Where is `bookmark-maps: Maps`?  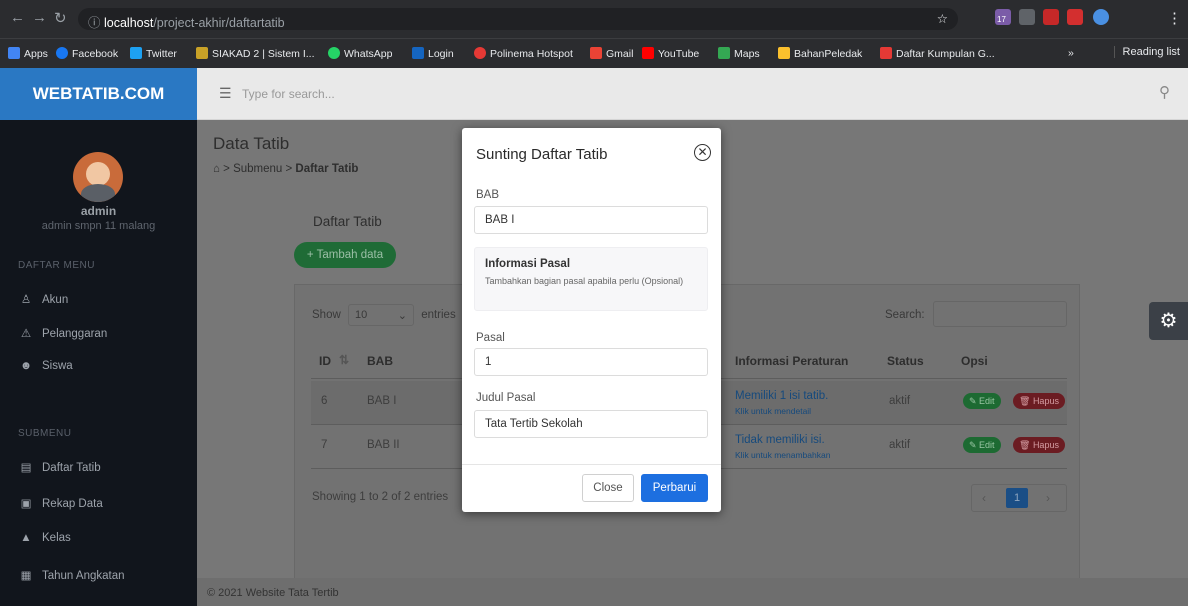 bookmark-maps: Maps is located at coordinates (739, 53).